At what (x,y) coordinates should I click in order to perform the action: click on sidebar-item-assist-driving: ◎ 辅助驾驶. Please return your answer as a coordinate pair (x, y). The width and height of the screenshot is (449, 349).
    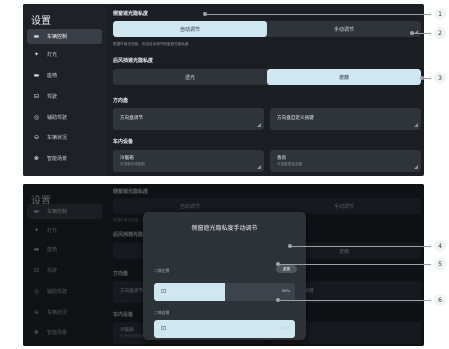
    Looking at the image, I should click on (64, 117).